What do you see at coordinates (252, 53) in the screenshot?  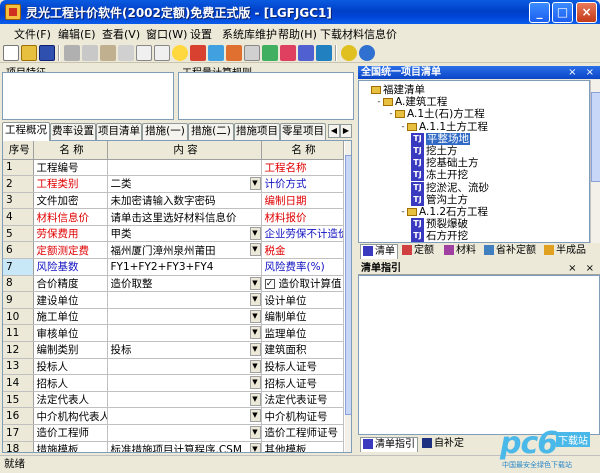 I see `table-icon` at bounding box center [252, 53].